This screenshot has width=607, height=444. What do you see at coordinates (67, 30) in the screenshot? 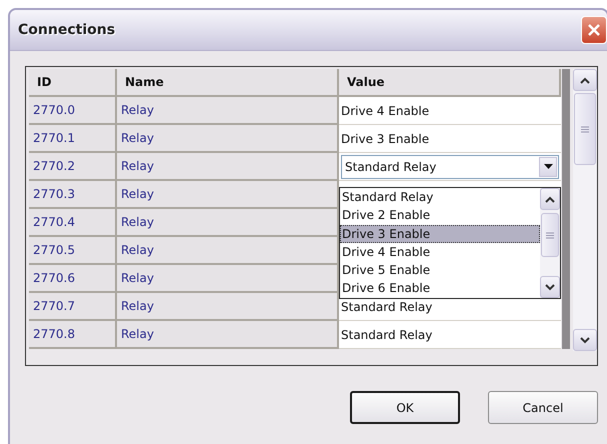
I see `window-title: Connections` at bounding box center [67, 30].